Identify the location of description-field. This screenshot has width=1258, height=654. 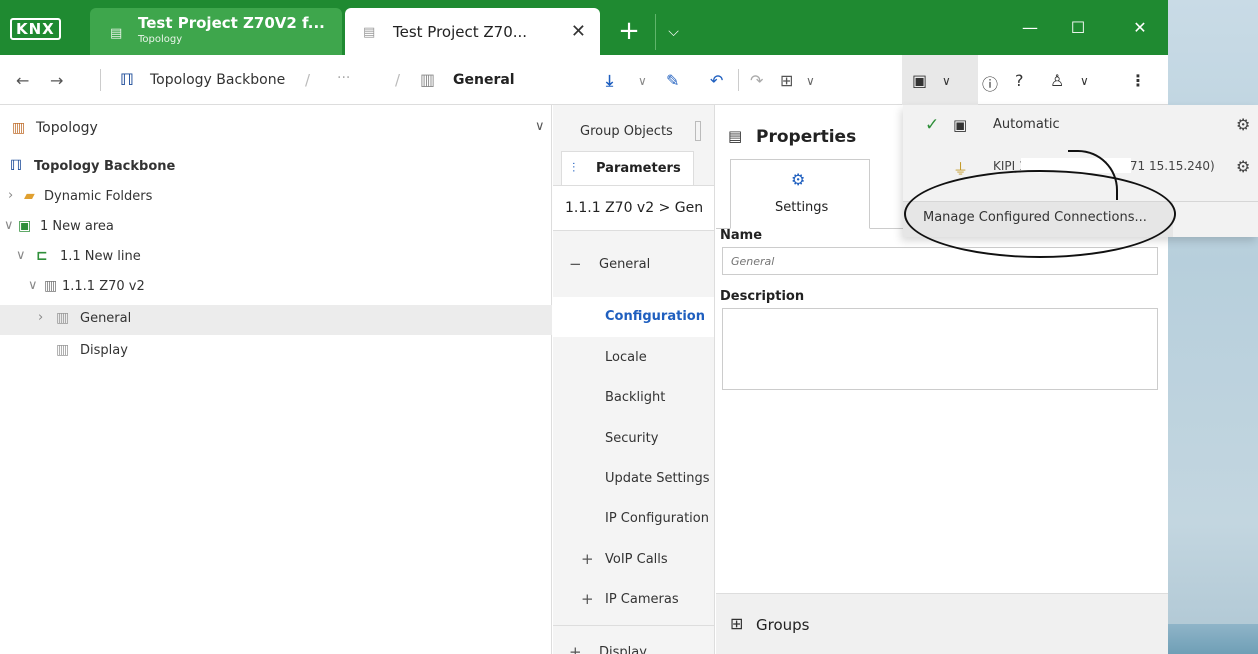
(940, 349).